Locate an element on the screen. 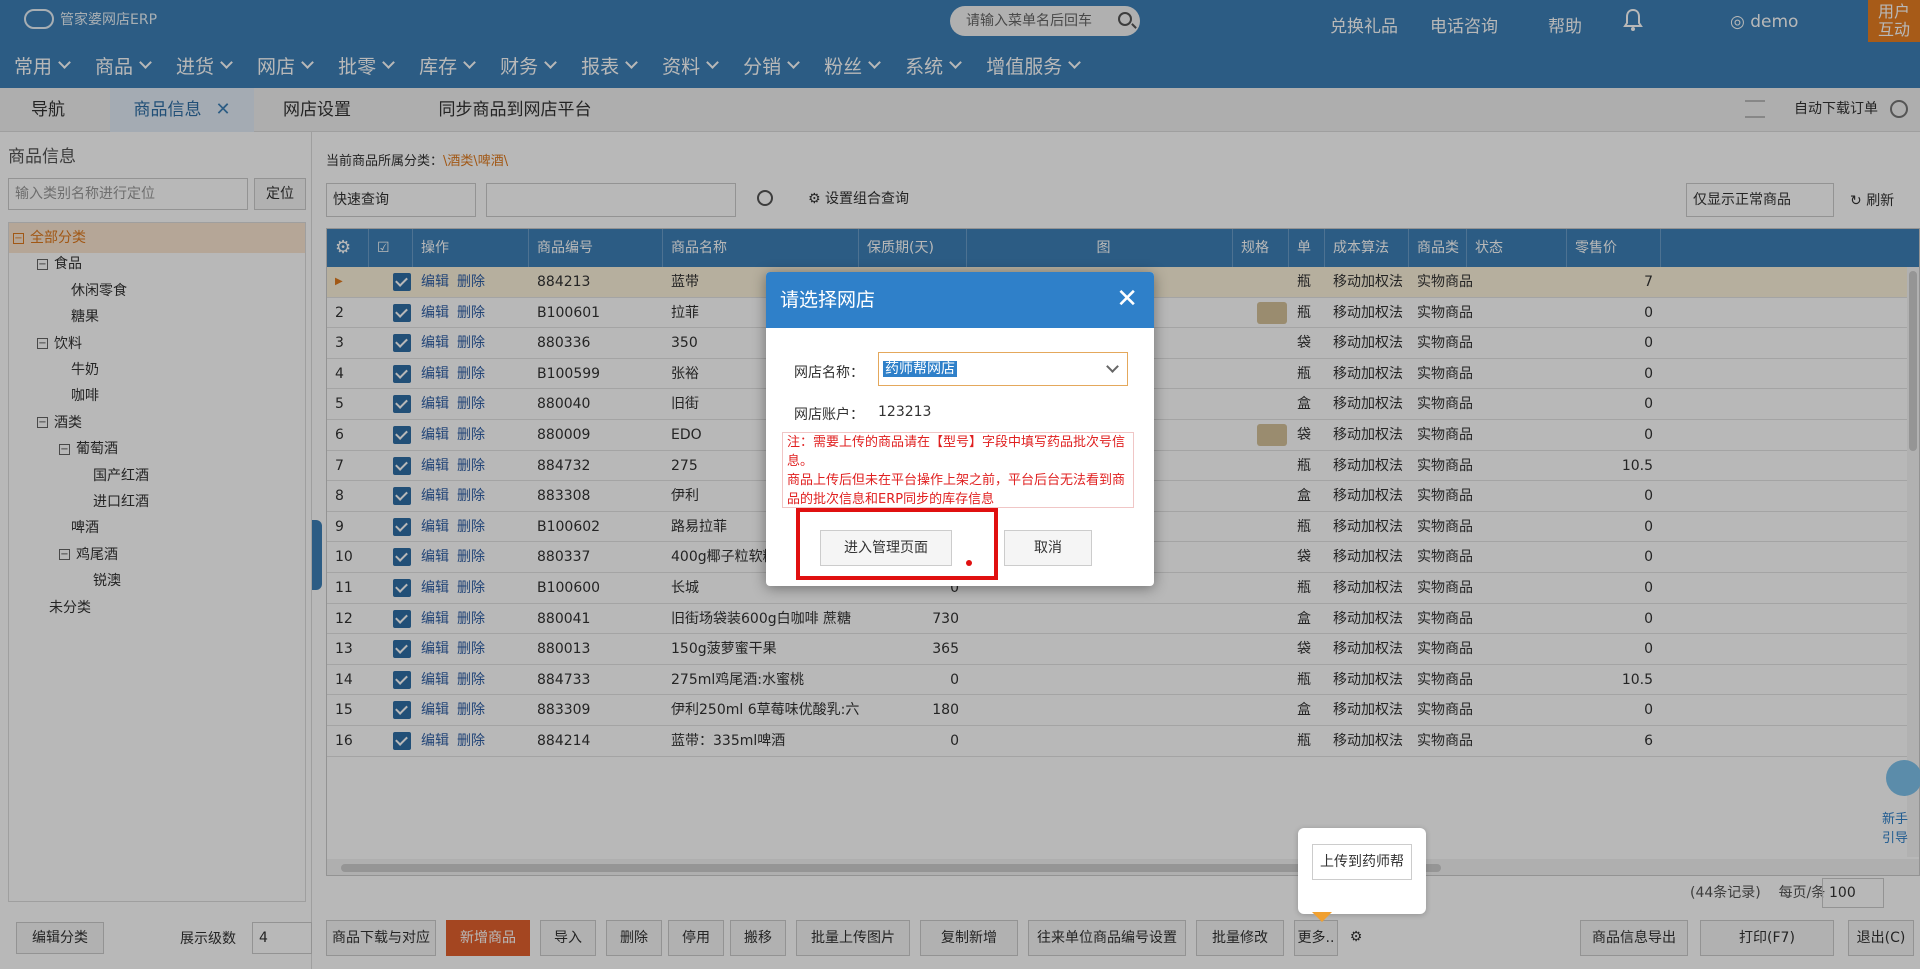 The height and width of the screenshot is (969, 1920). close-icon: ✕ is located at coordinates (1127, 299).